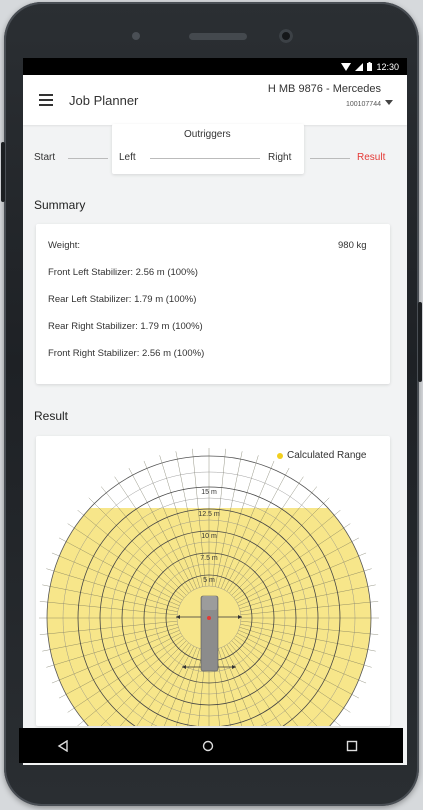 The width and height of the screenshot is (423, 810). Describe the element at coordinates (207, 134) in the screenshot. I see `stepper-title: Outriggers` at that location.